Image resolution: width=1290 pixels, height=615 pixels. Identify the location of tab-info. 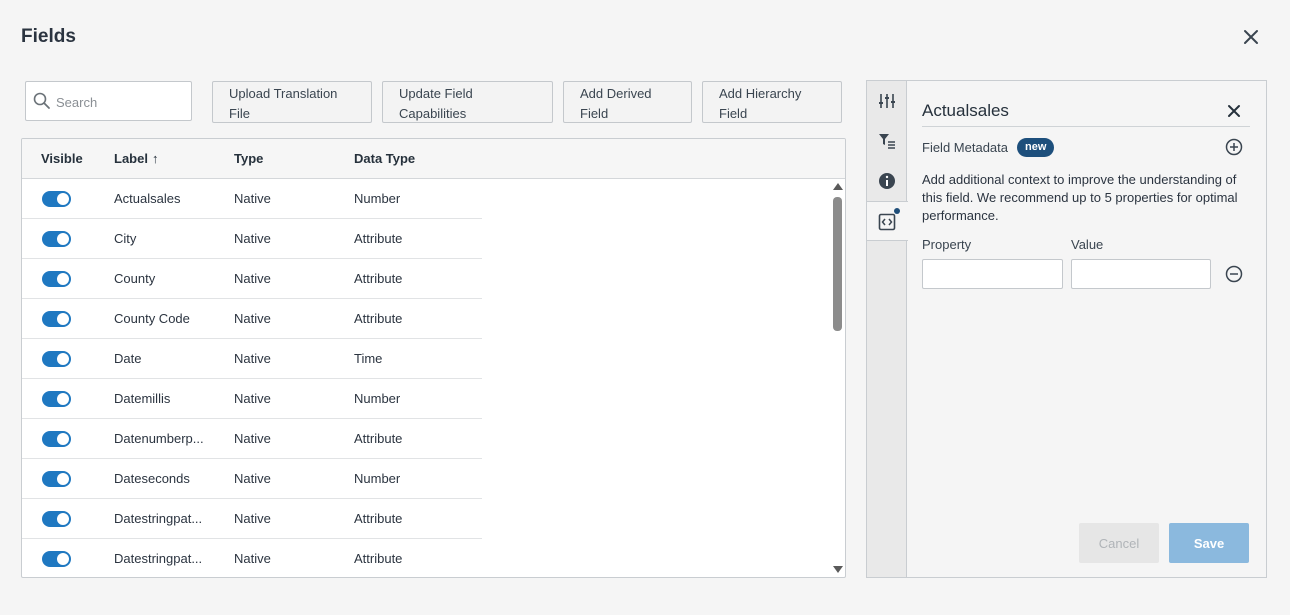
(887, 181).